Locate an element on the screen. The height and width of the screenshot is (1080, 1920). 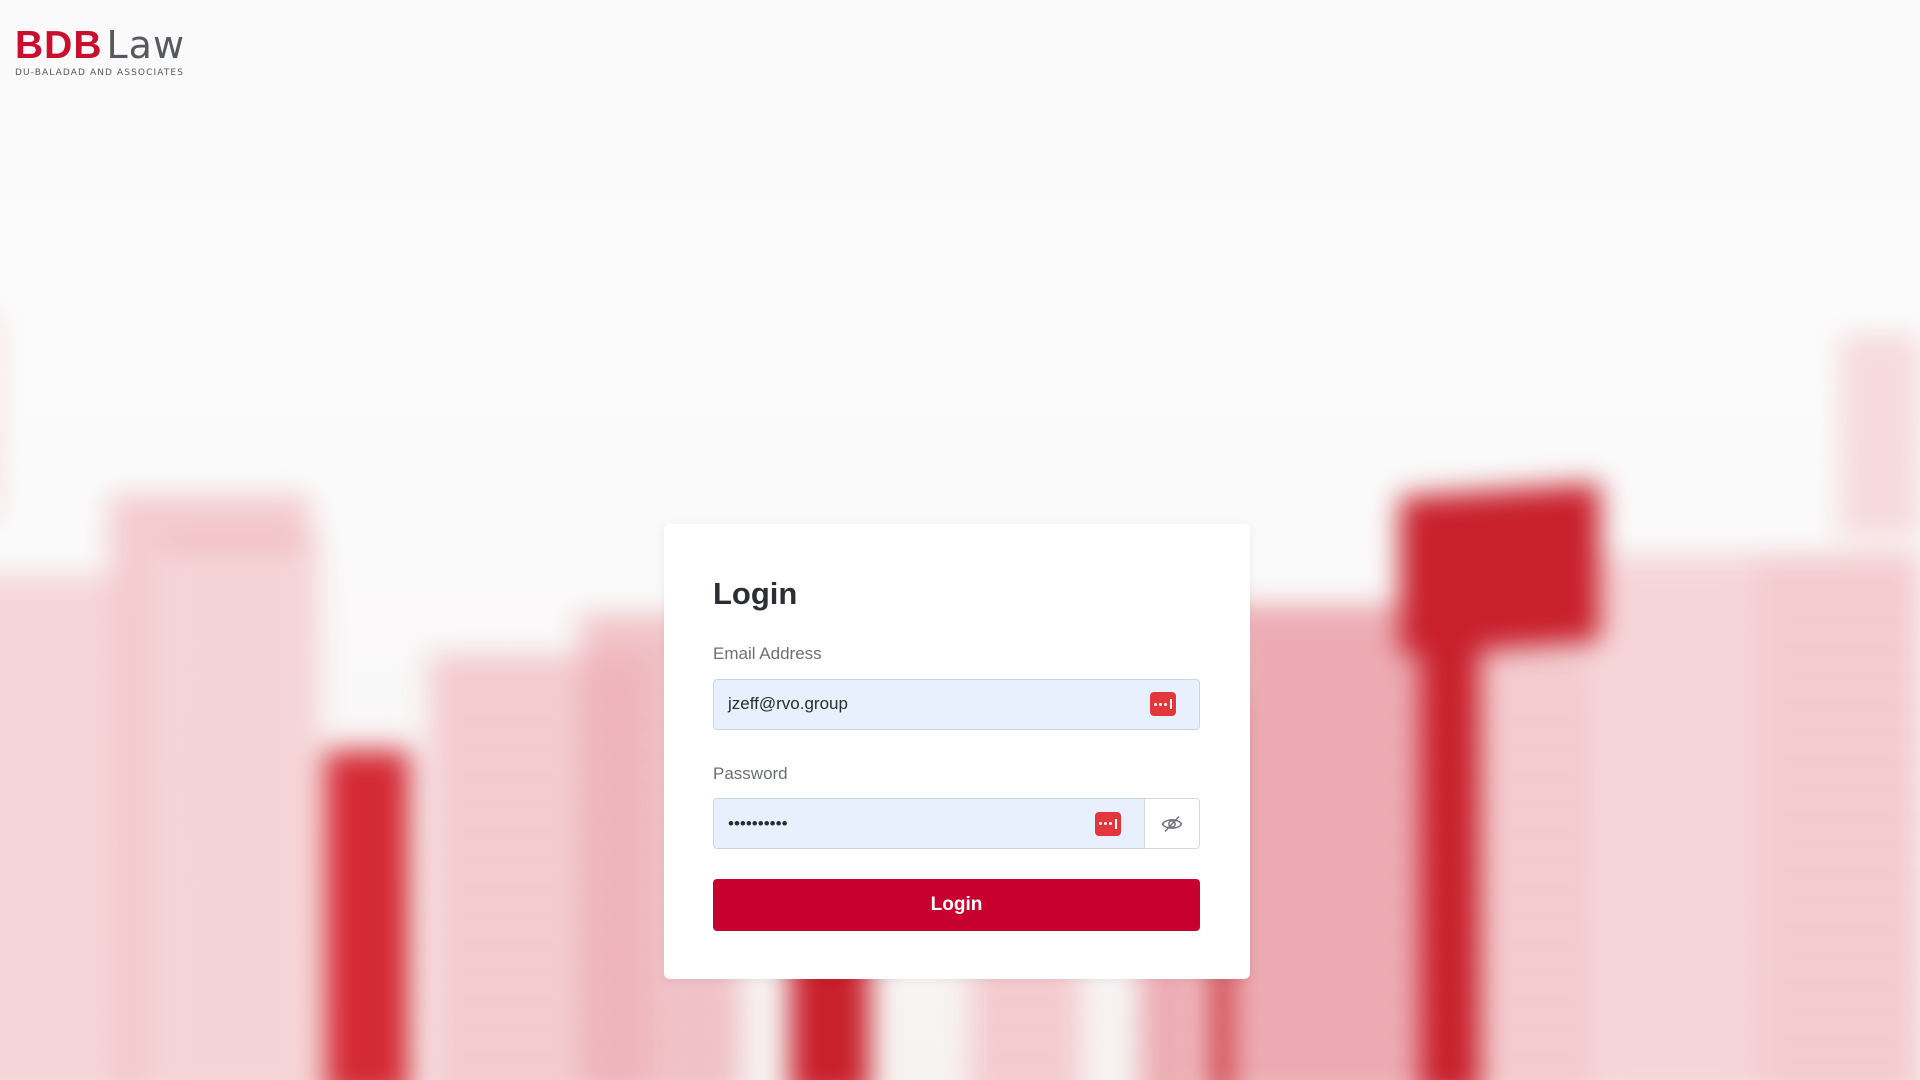
password-value: •••••••••• is located at coordinates (904, 824).